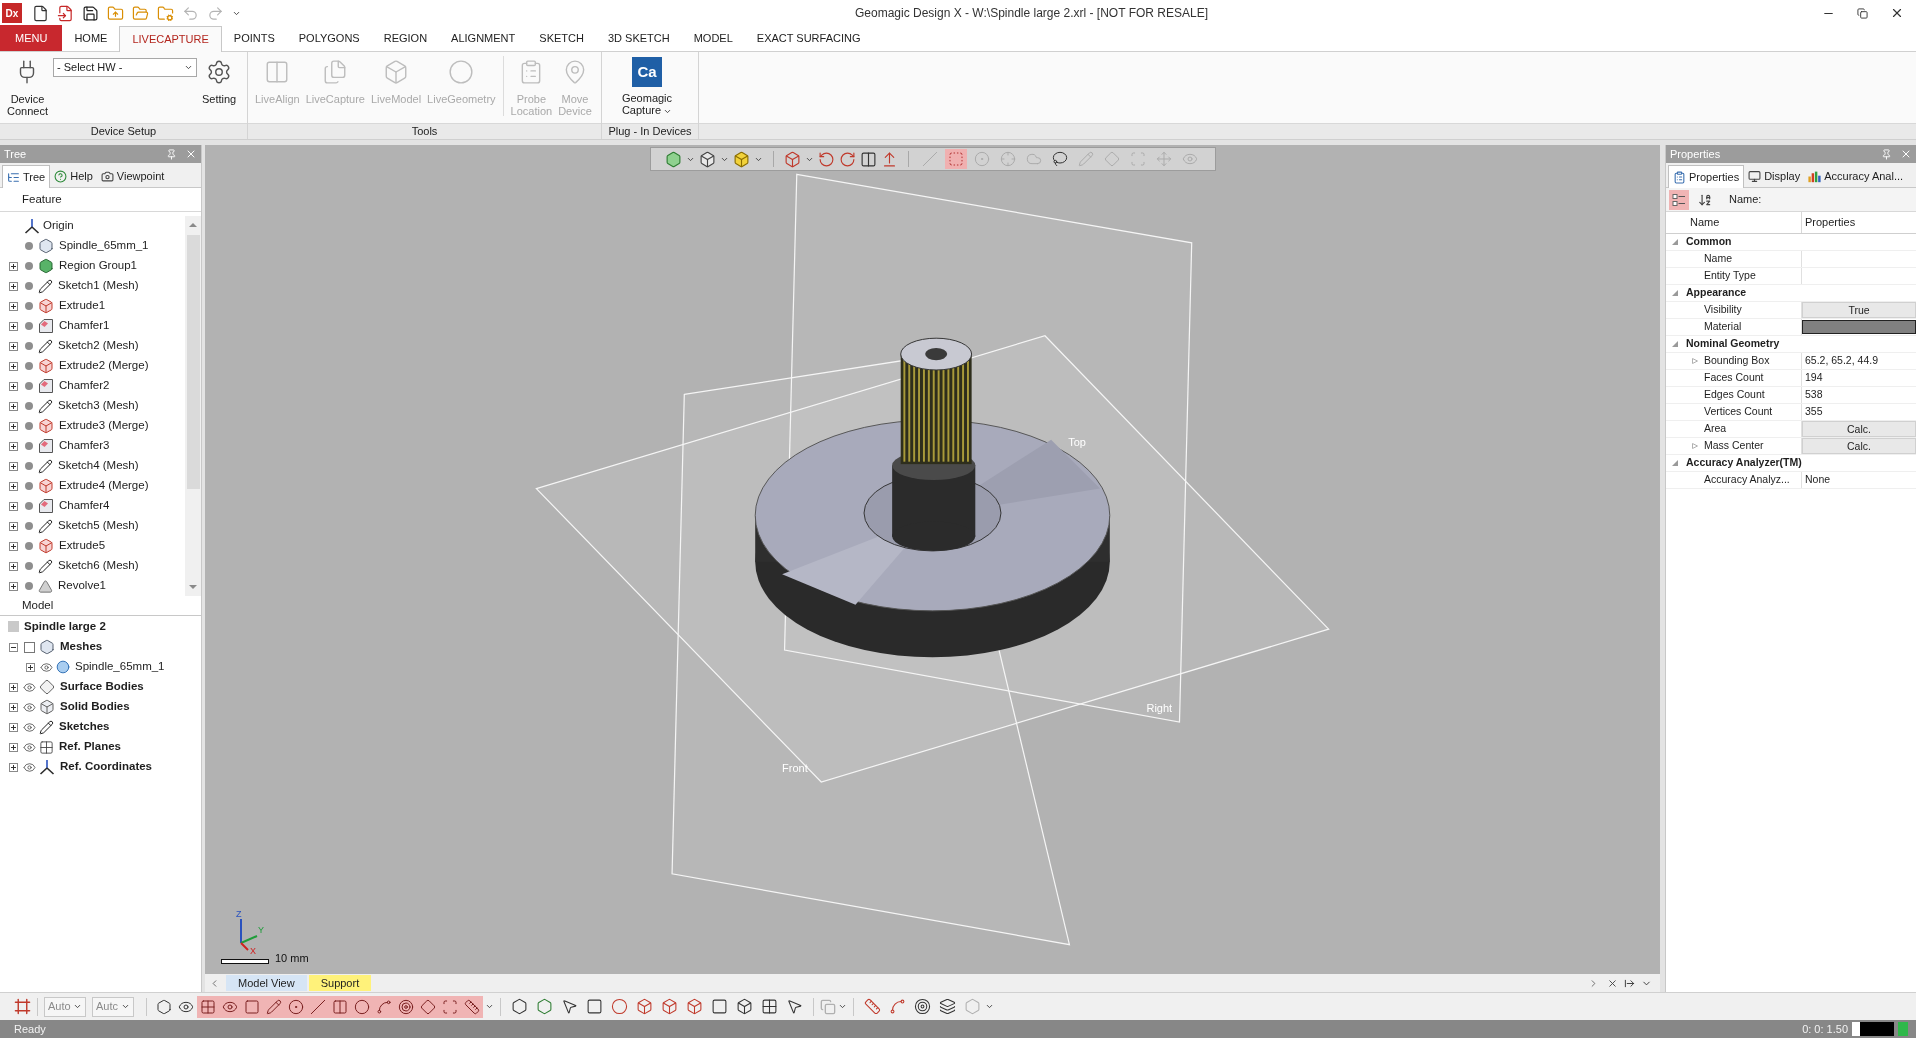  I want to click on tree-item: Chamfer1, so click(84, 326).